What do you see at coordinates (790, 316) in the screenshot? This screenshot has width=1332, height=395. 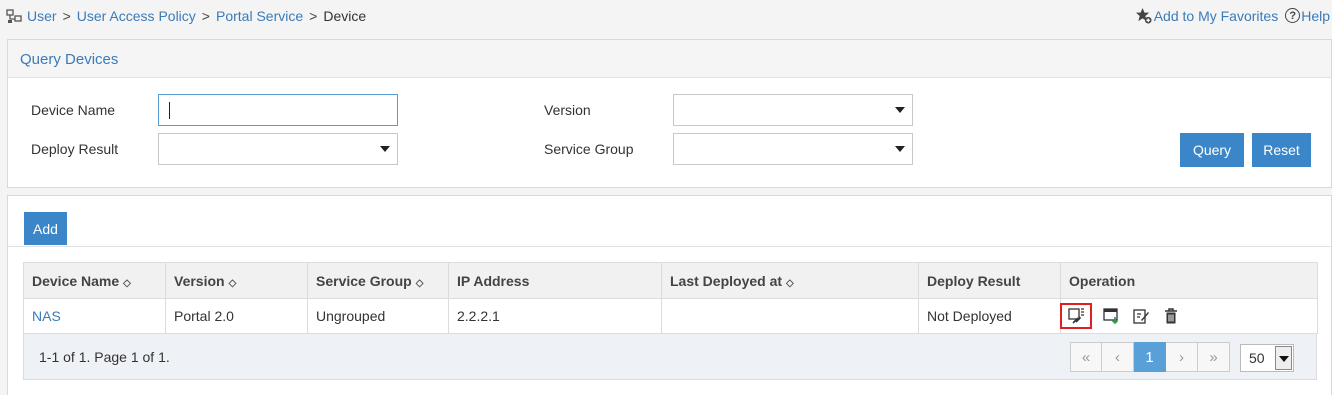 I see `cell-last-deployed` at bounding box center [790, 316].